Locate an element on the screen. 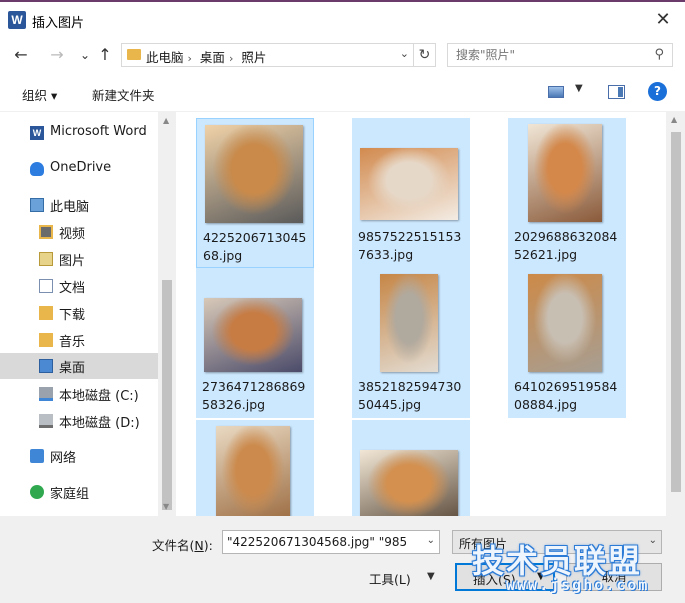 This screenshot has width=685, height=603. file-name: 2029688632084 52621.jpg is located at coordinates (566, 245).